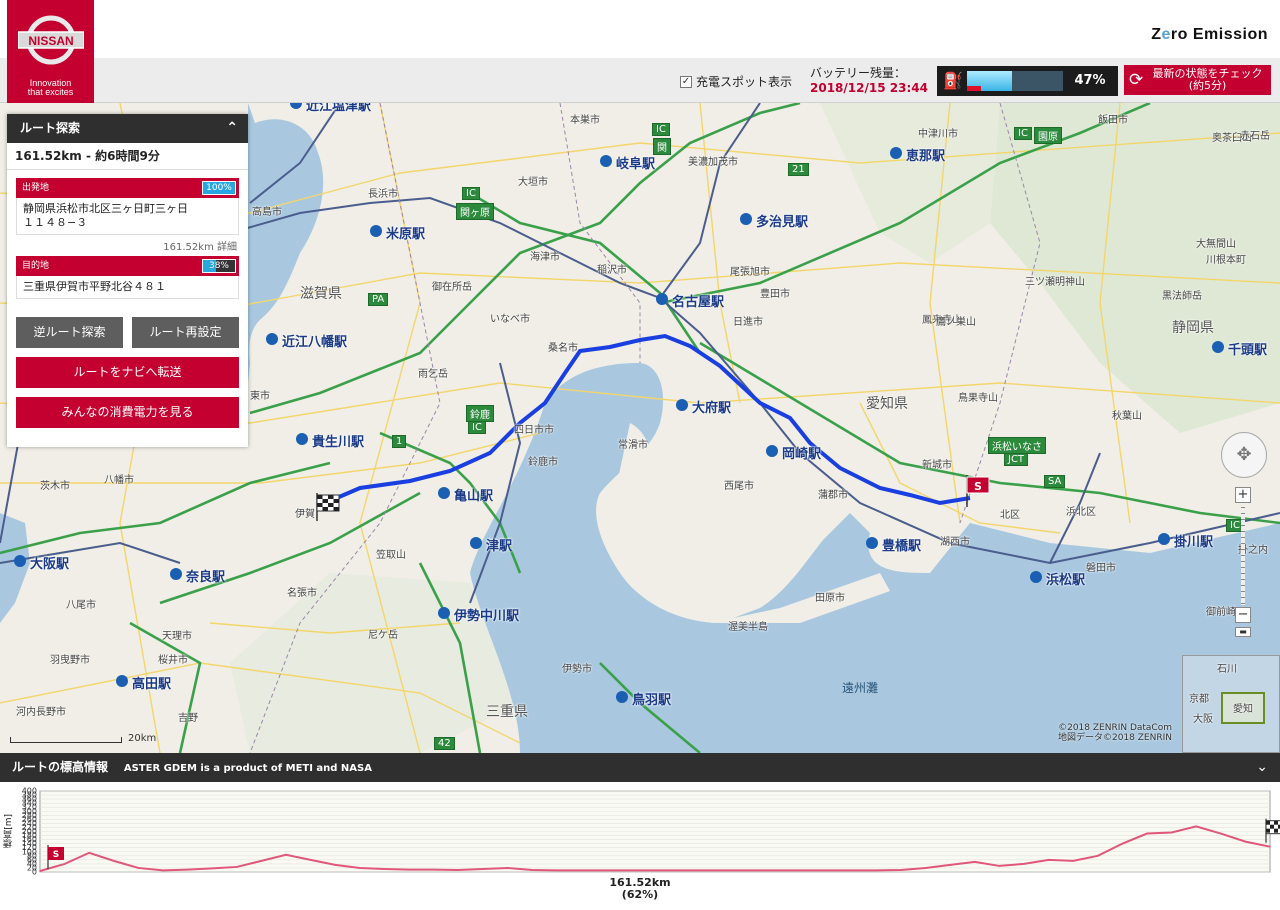 The height and width of the screenshot is (910, 1280). I want to click on zoom-out-button: −, so click(1243, 615).